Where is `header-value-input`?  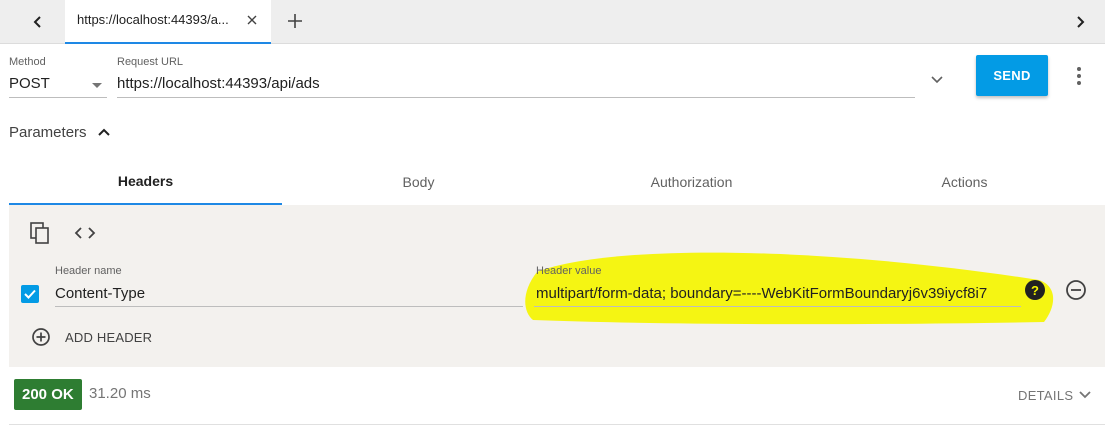 header-value-input is located at coordinates (777, 294).